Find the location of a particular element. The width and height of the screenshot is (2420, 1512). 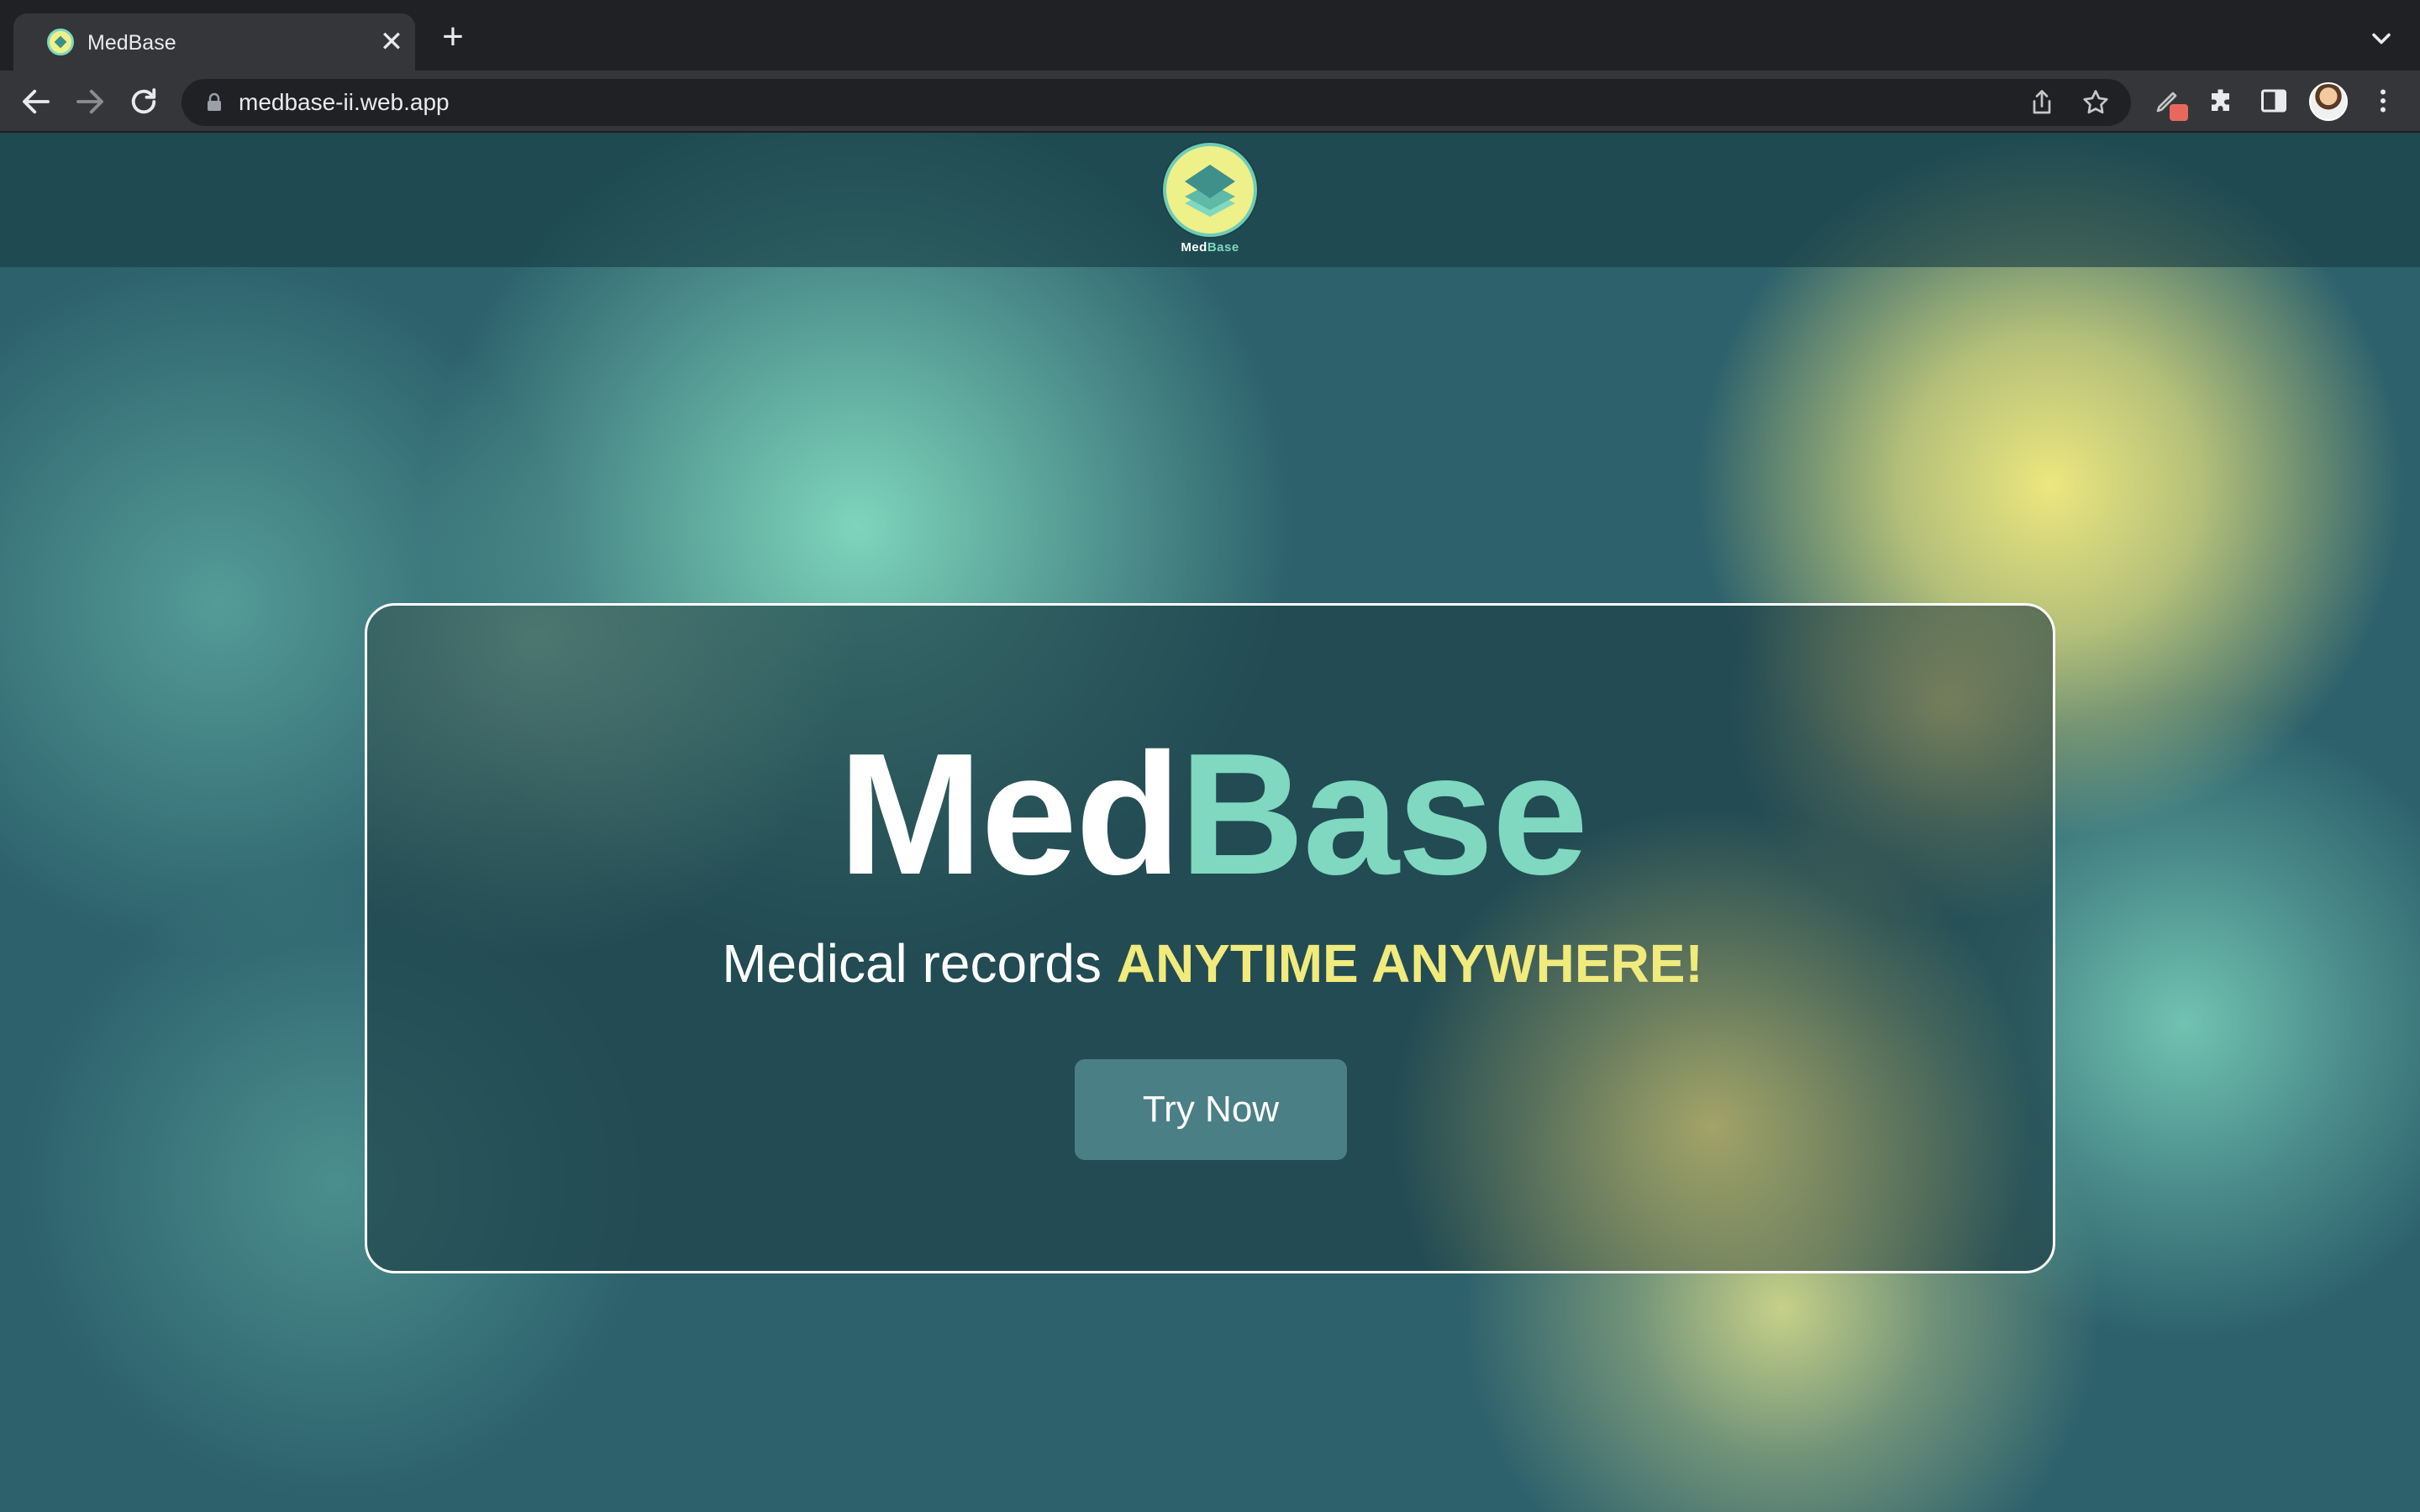

hero-title: MedBase is located at coordinates (1210, 813).